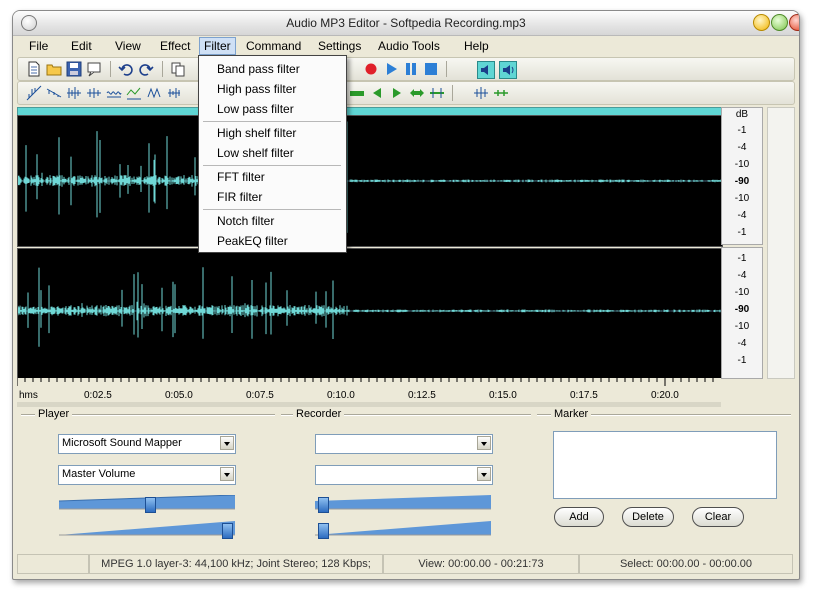 The image size is (818, 597). I want to click on recorder-volume-slider, so click(403, 504).